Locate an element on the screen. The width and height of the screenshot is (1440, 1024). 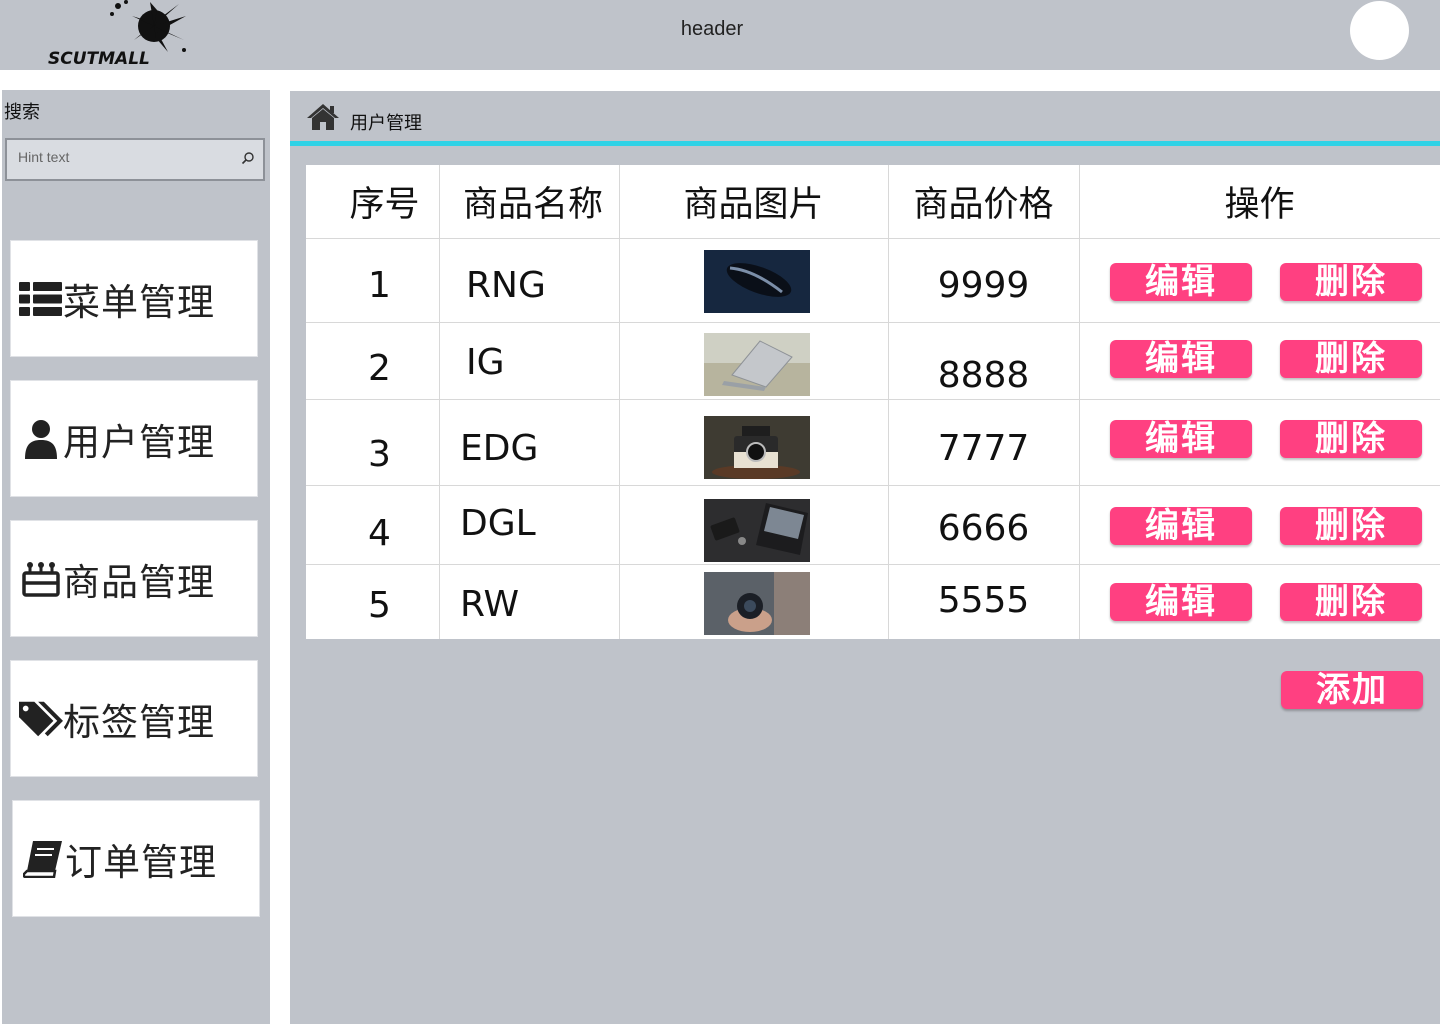
breadcrumb: 用户管理 is located at coordinates (865, 118).